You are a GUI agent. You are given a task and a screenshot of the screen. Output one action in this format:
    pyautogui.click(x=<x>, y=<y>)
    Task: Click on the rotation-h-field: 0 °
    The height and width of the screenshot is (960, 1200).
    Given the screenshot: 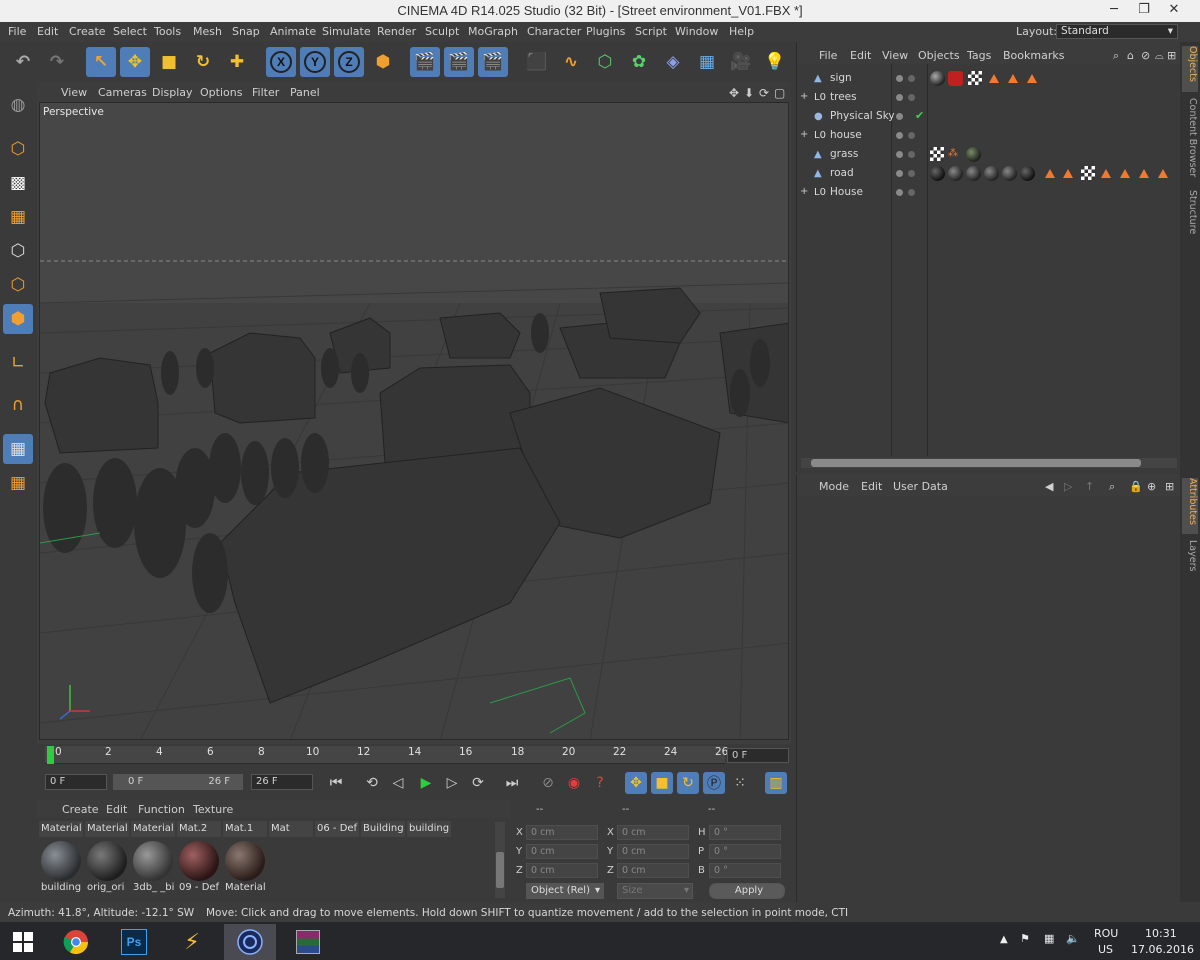 What is the action you would take?
    pyautogui.click(x=745, y=832)
    